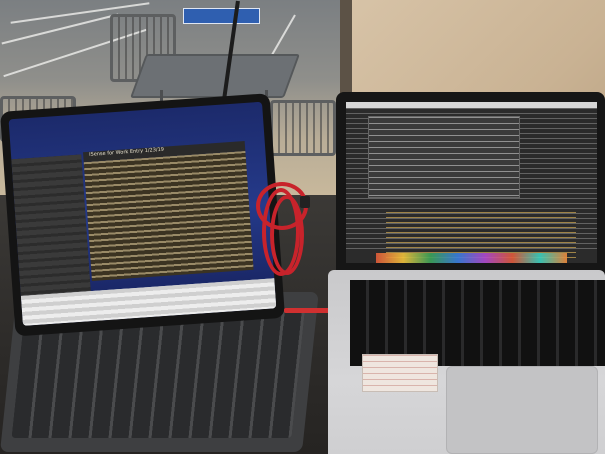 This screenshot has width=605, height=454. I want to click on macbook-screen, so click(471, 182).